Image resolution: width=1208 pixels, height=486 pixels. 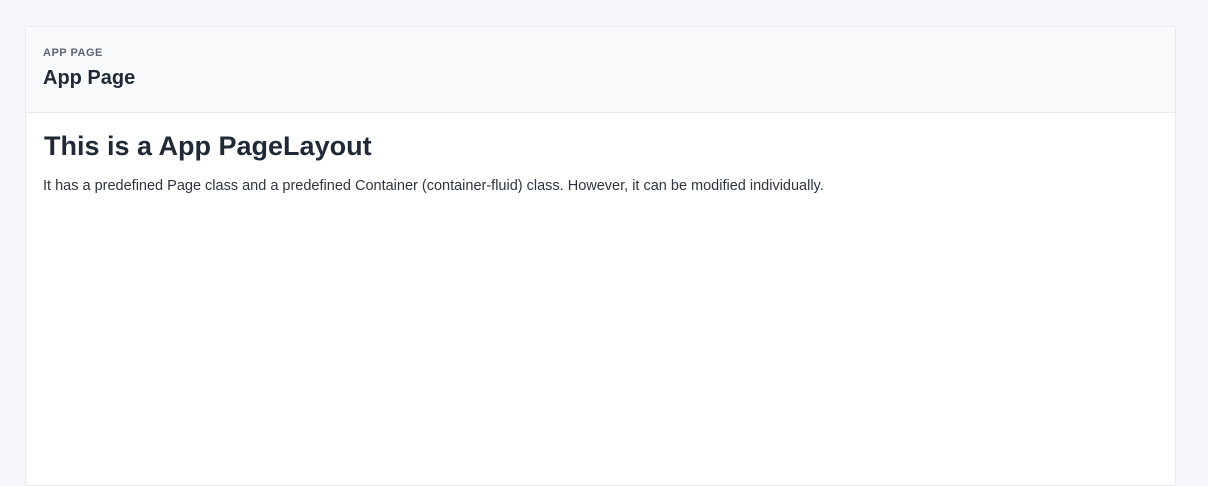 What do you see at coordinates (89, 78) in the screenshot?
I see `page-title: App Page` at bounding box center [89, 78].